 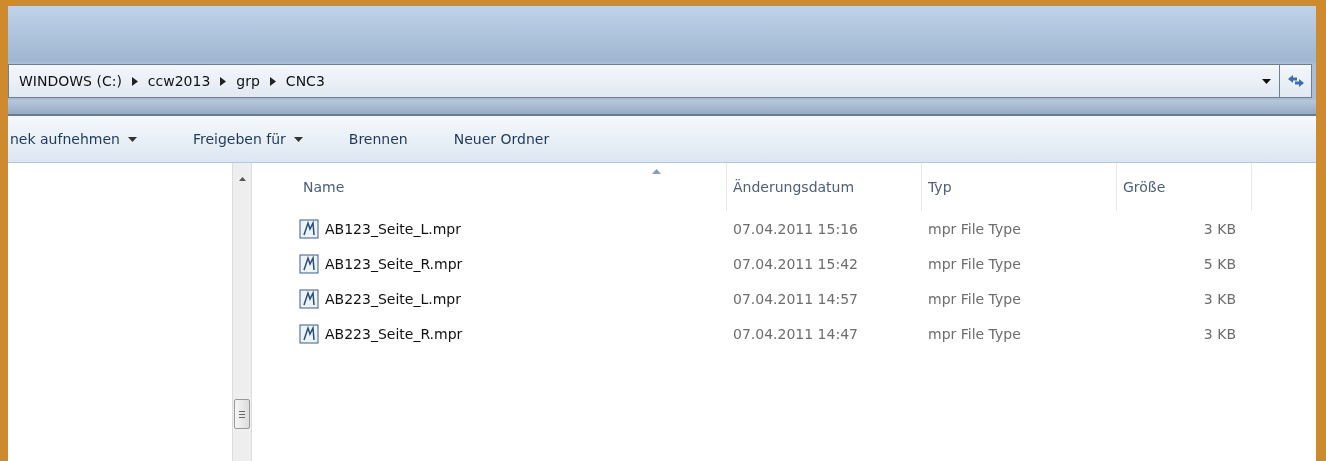 I want to click on toolbar-button: nek aufnehmen, so click(x=73, y=139).